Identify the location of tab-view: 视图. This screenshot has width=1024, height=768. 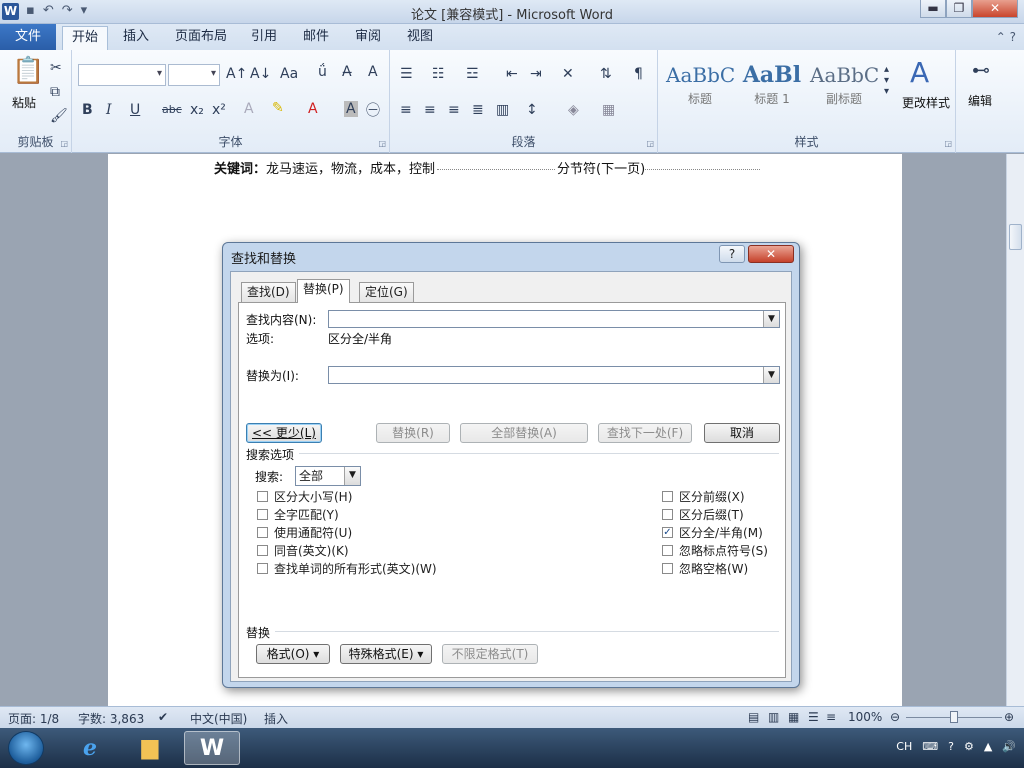
(420, 38).